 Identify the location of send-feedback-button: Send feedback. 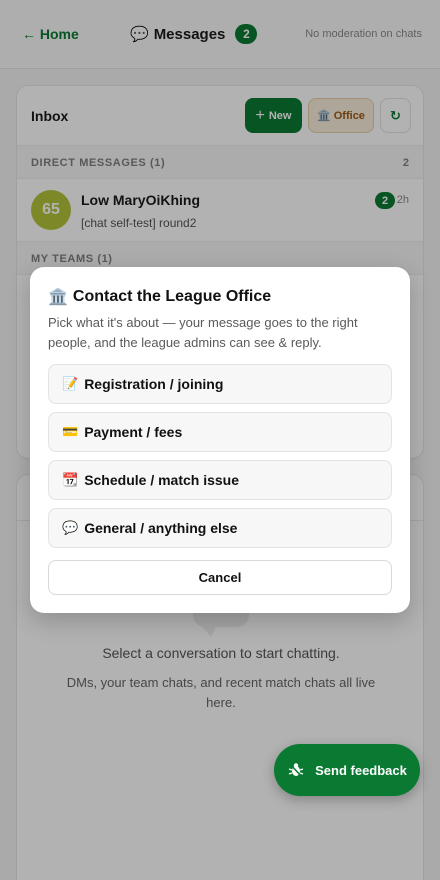
(347, 770).